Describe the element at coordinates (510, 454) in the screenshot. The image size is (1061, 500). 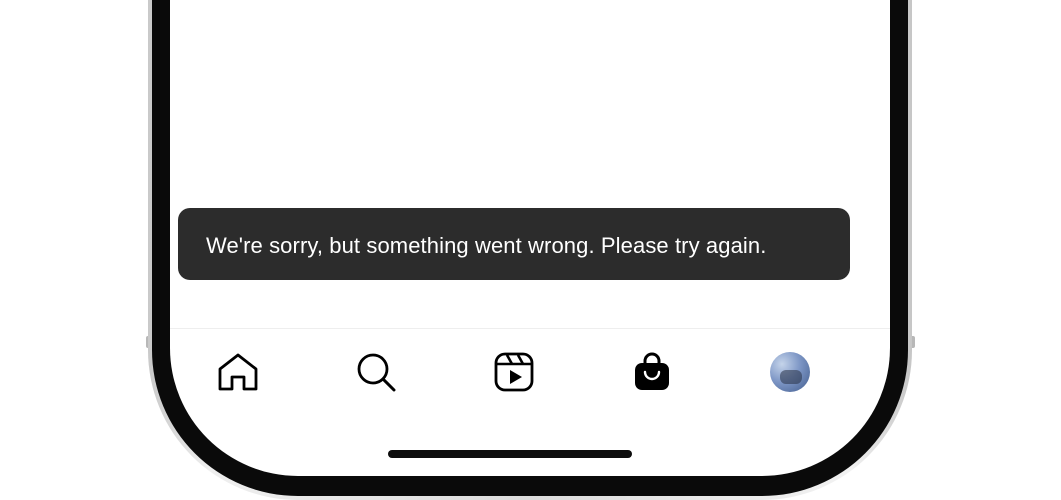
I see `home-indicator` at that location.